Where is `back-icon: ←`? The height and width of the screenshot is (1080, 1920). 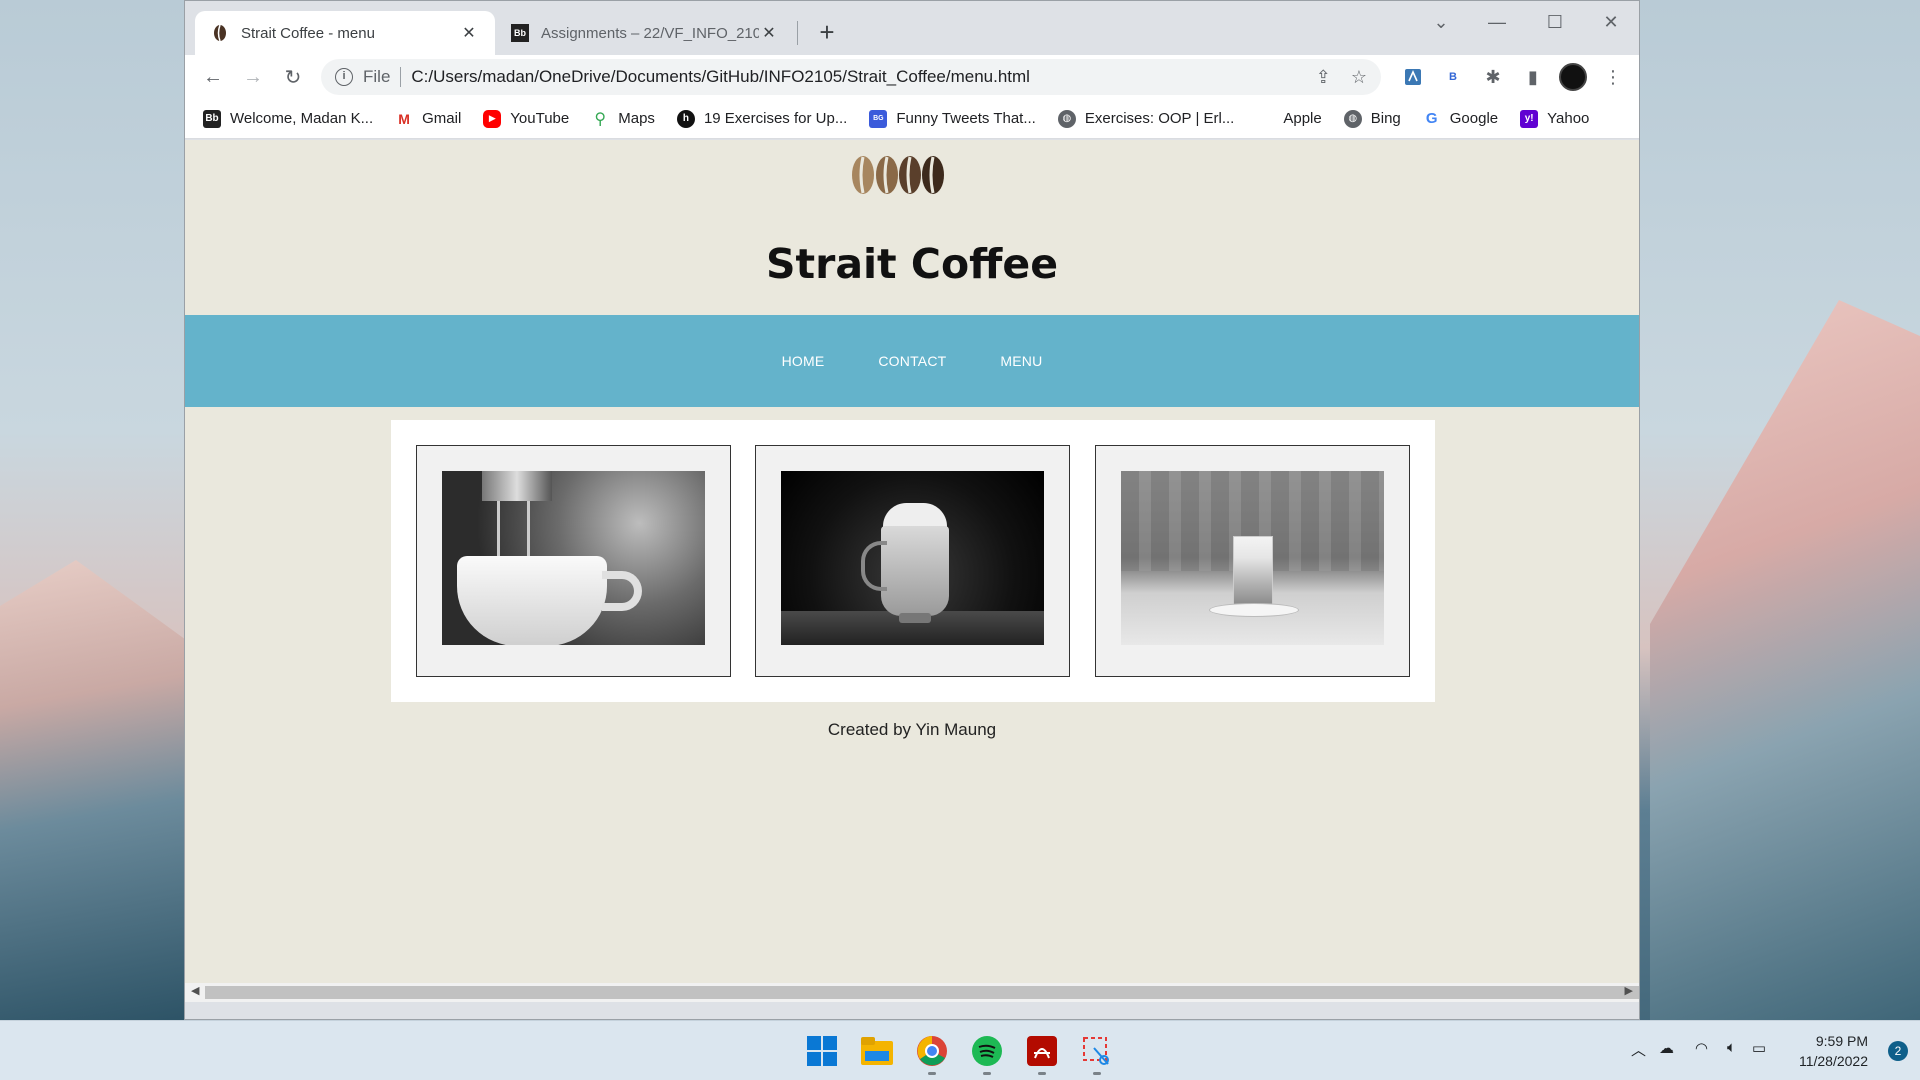
back-icon: ← is located at coordinates (213, 77).